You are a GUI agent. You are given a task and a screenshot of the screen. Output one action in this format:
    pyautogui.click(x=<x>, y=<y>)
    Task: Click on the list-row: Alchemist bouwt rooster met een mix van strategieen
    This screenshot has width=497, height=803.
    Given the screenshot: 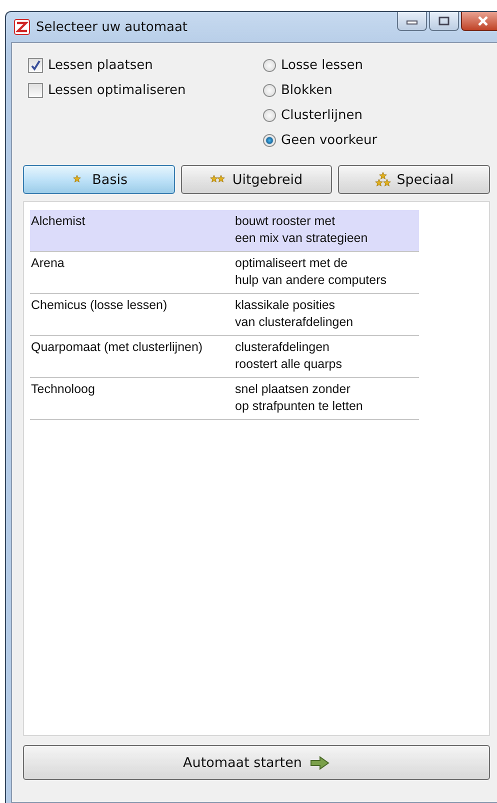 What is the action you would take?
    pyautogui.click(x=224, y=231)
    